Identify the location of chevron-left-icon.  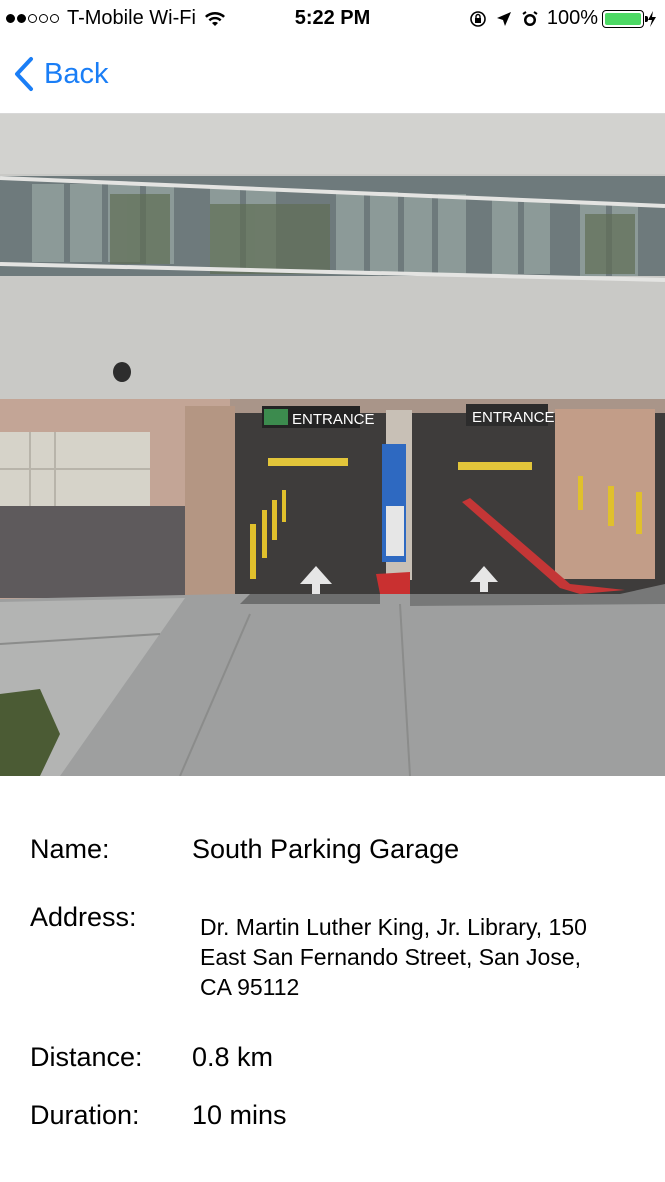
(24, 74).